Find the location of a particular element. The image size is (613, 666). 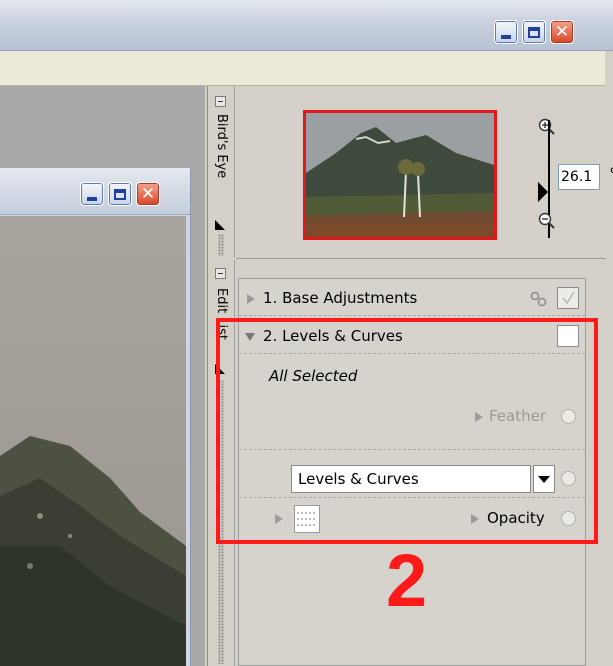

annotation-number: 2 is located at coordinates (407, 580).